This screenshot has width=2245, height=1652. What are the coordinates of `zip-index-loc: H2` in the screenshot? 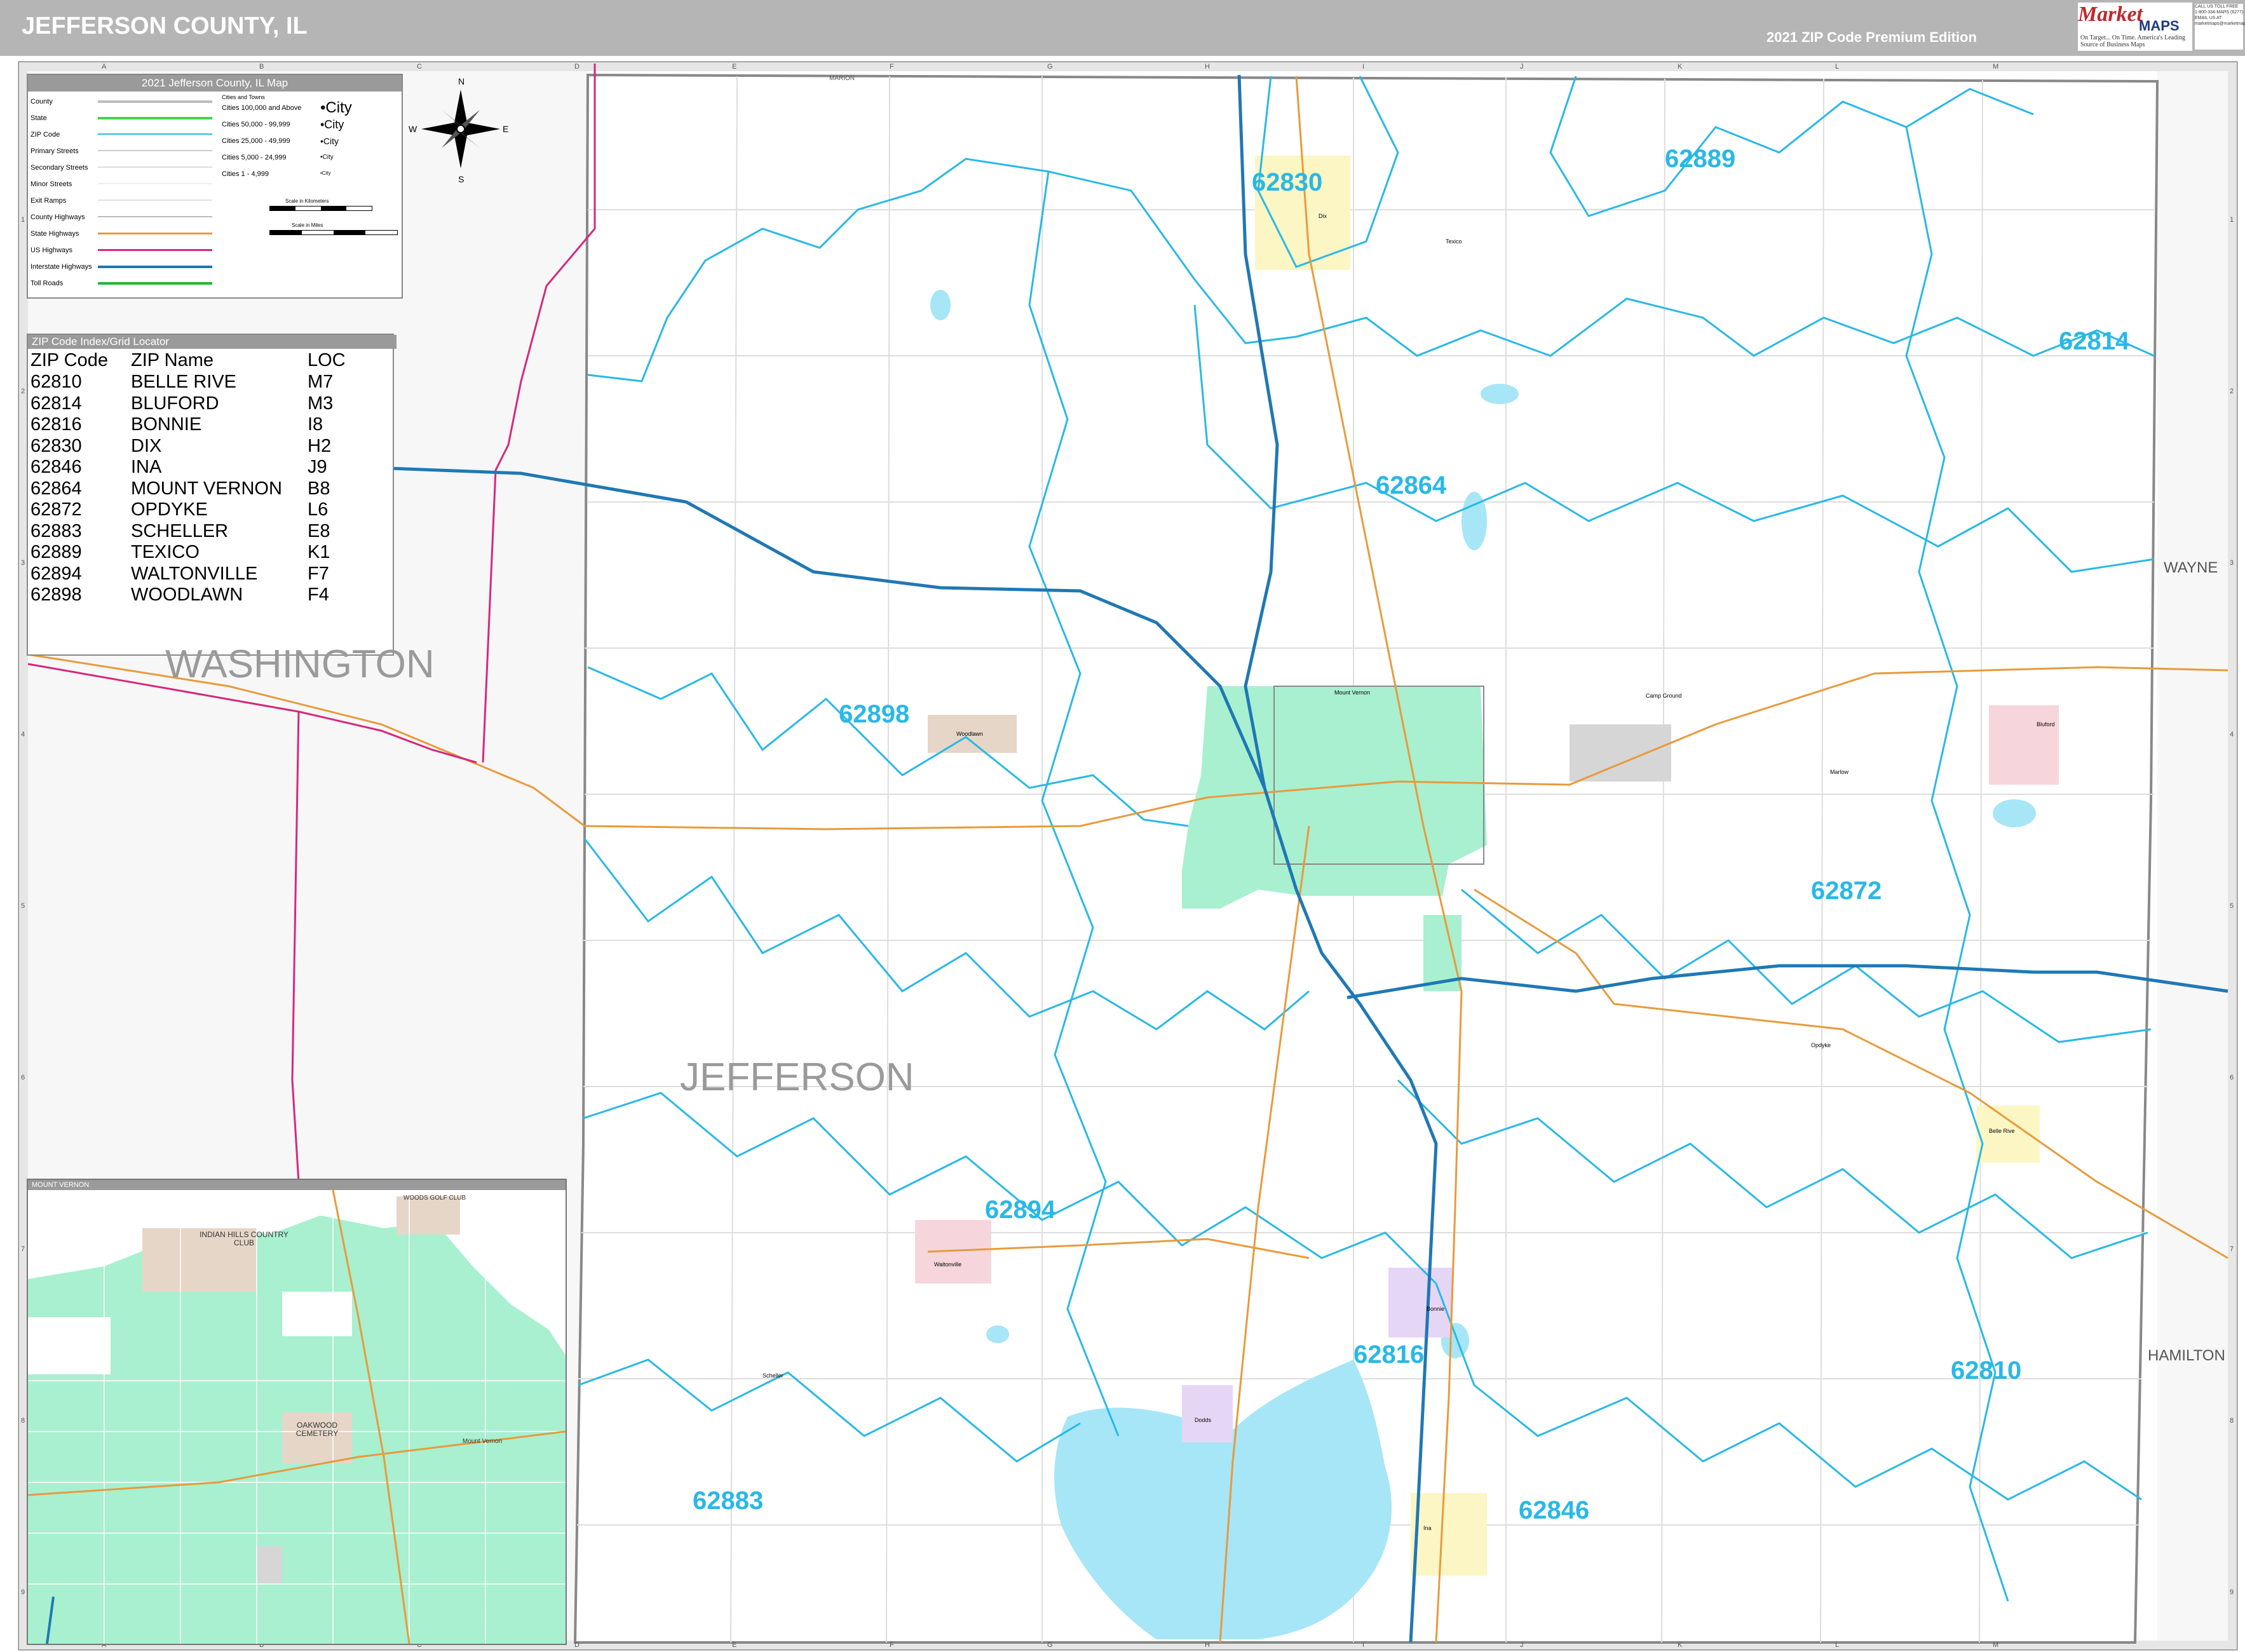 It's located at (320, 445).